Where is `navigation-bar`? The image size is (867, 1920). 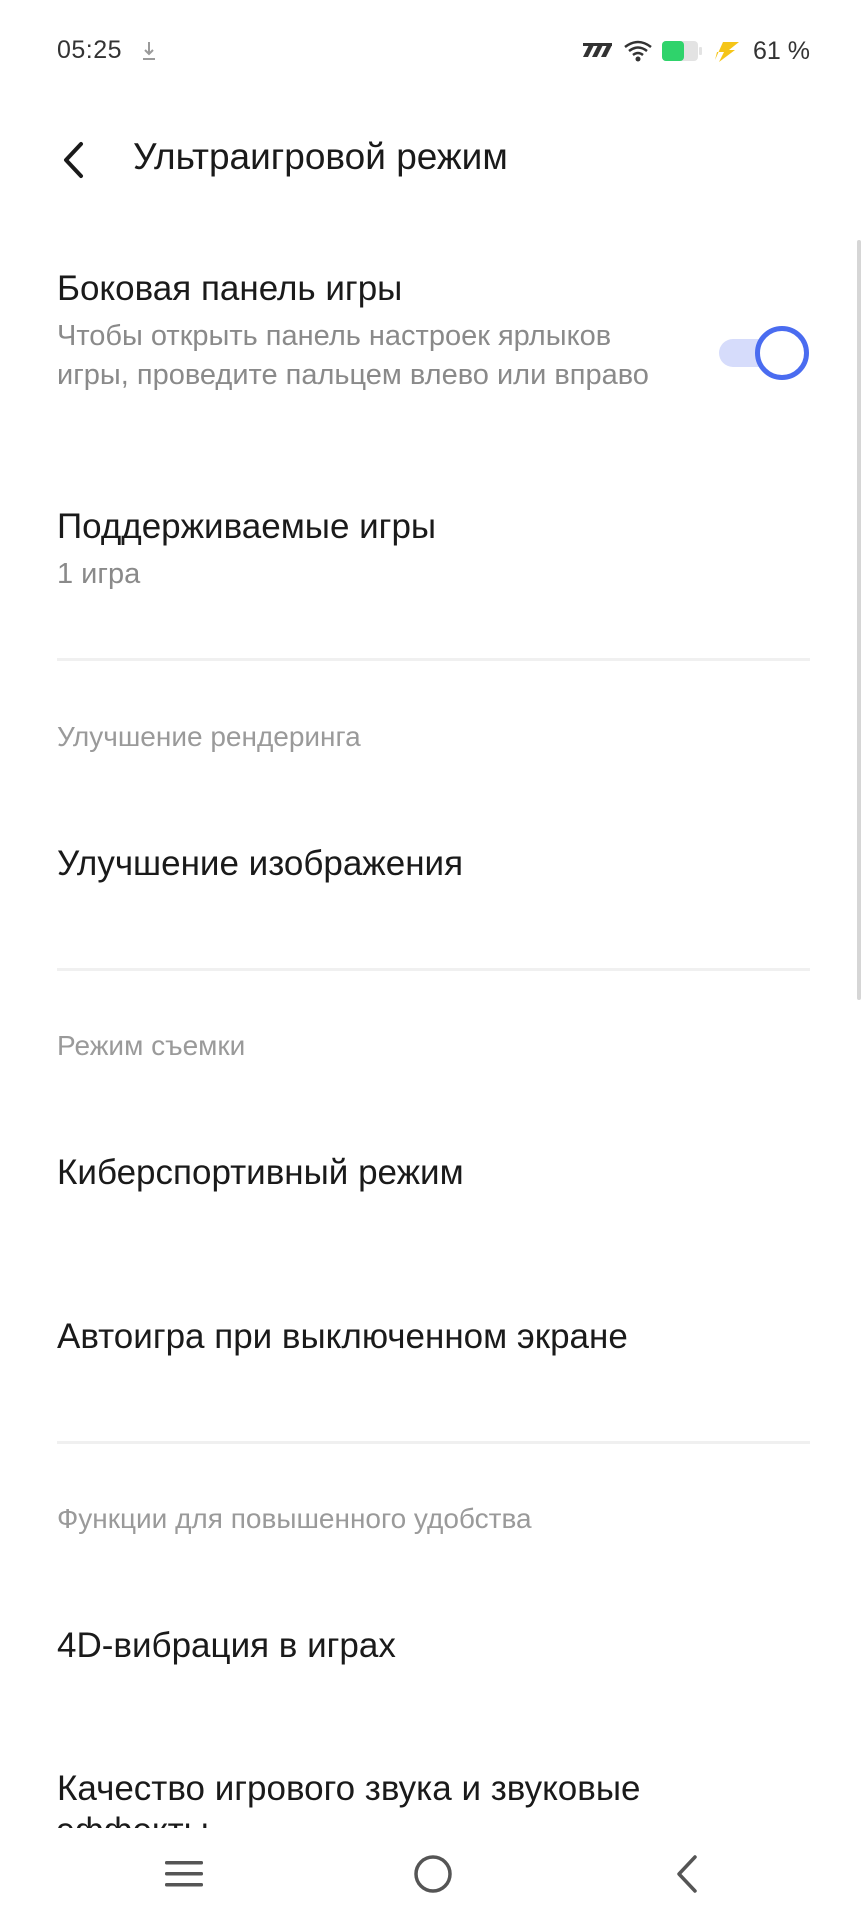 navigation-bar is located at coordinates (433, 1874).